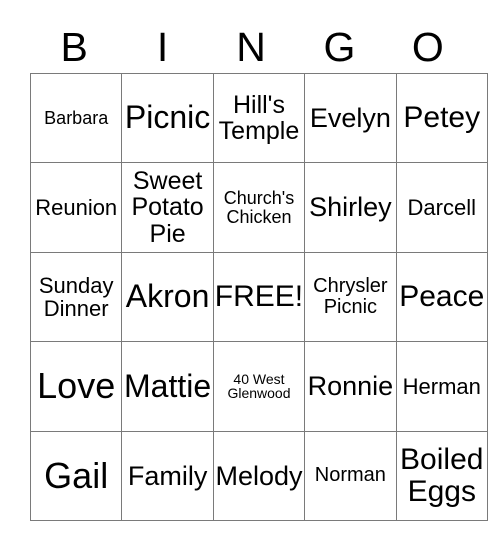  I want to click on bingo-cell-label: Family, so click(167, 475).